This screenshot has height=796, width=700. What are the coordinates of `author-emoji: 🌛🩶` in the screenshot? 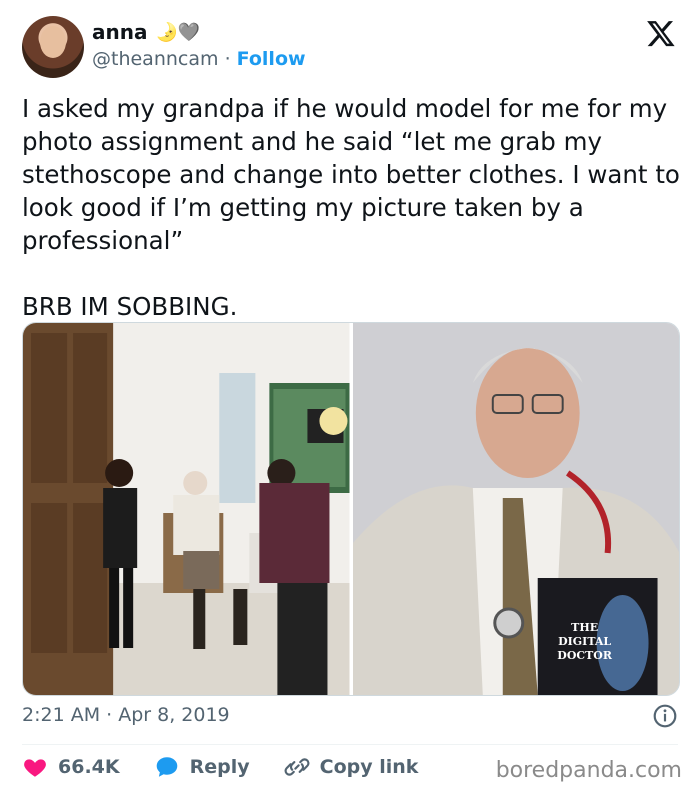 It's located at (178, 32).